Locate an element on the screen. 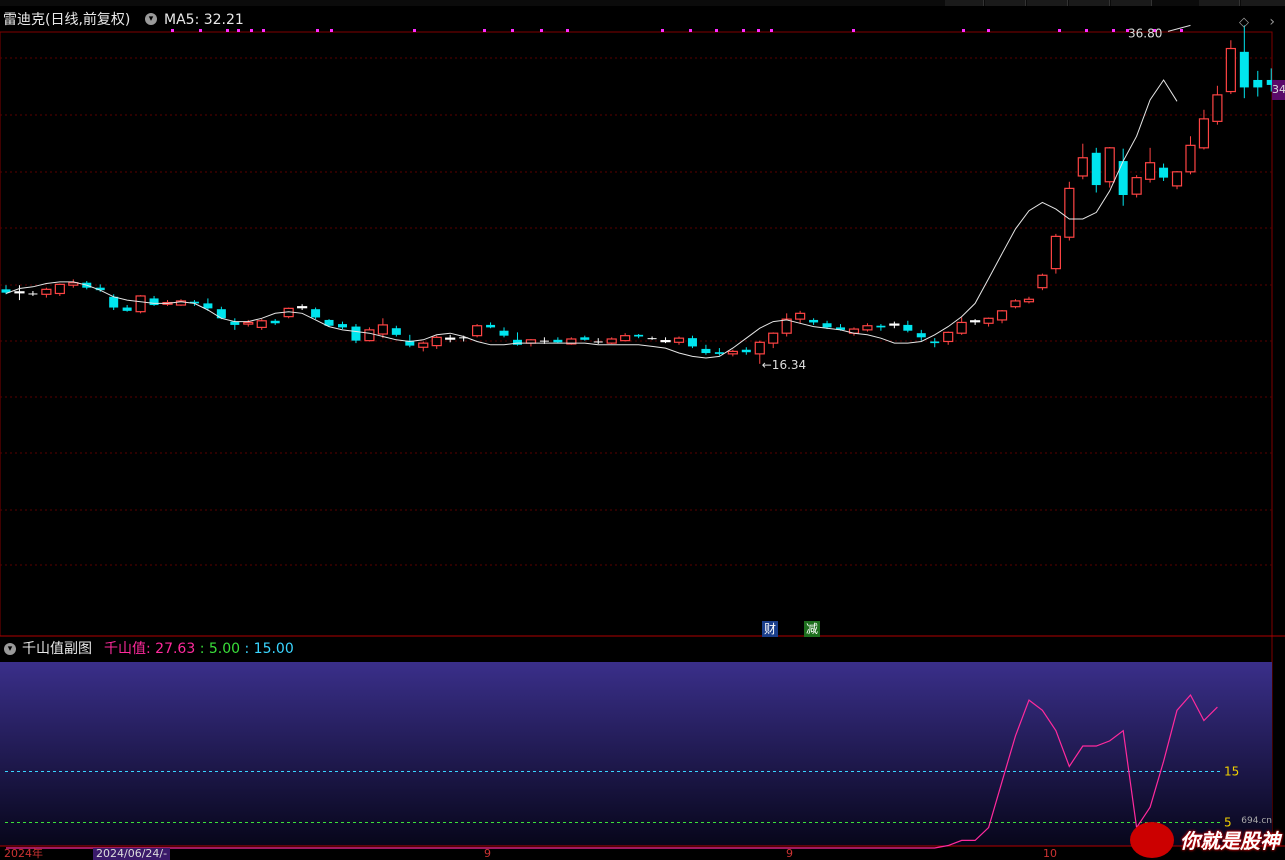 This screenshot has width=1285, height=860. indicator-value: : 27.63 is located at coordinates (171, 649).